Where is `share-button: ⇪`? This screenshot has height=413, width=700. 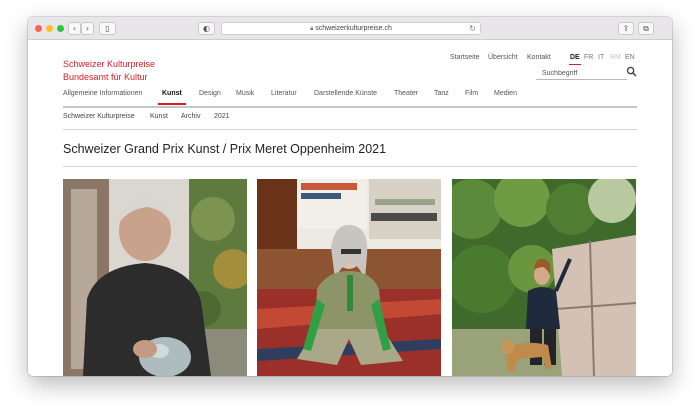 share-button: ⇪ is located at coordinates (626, 28).